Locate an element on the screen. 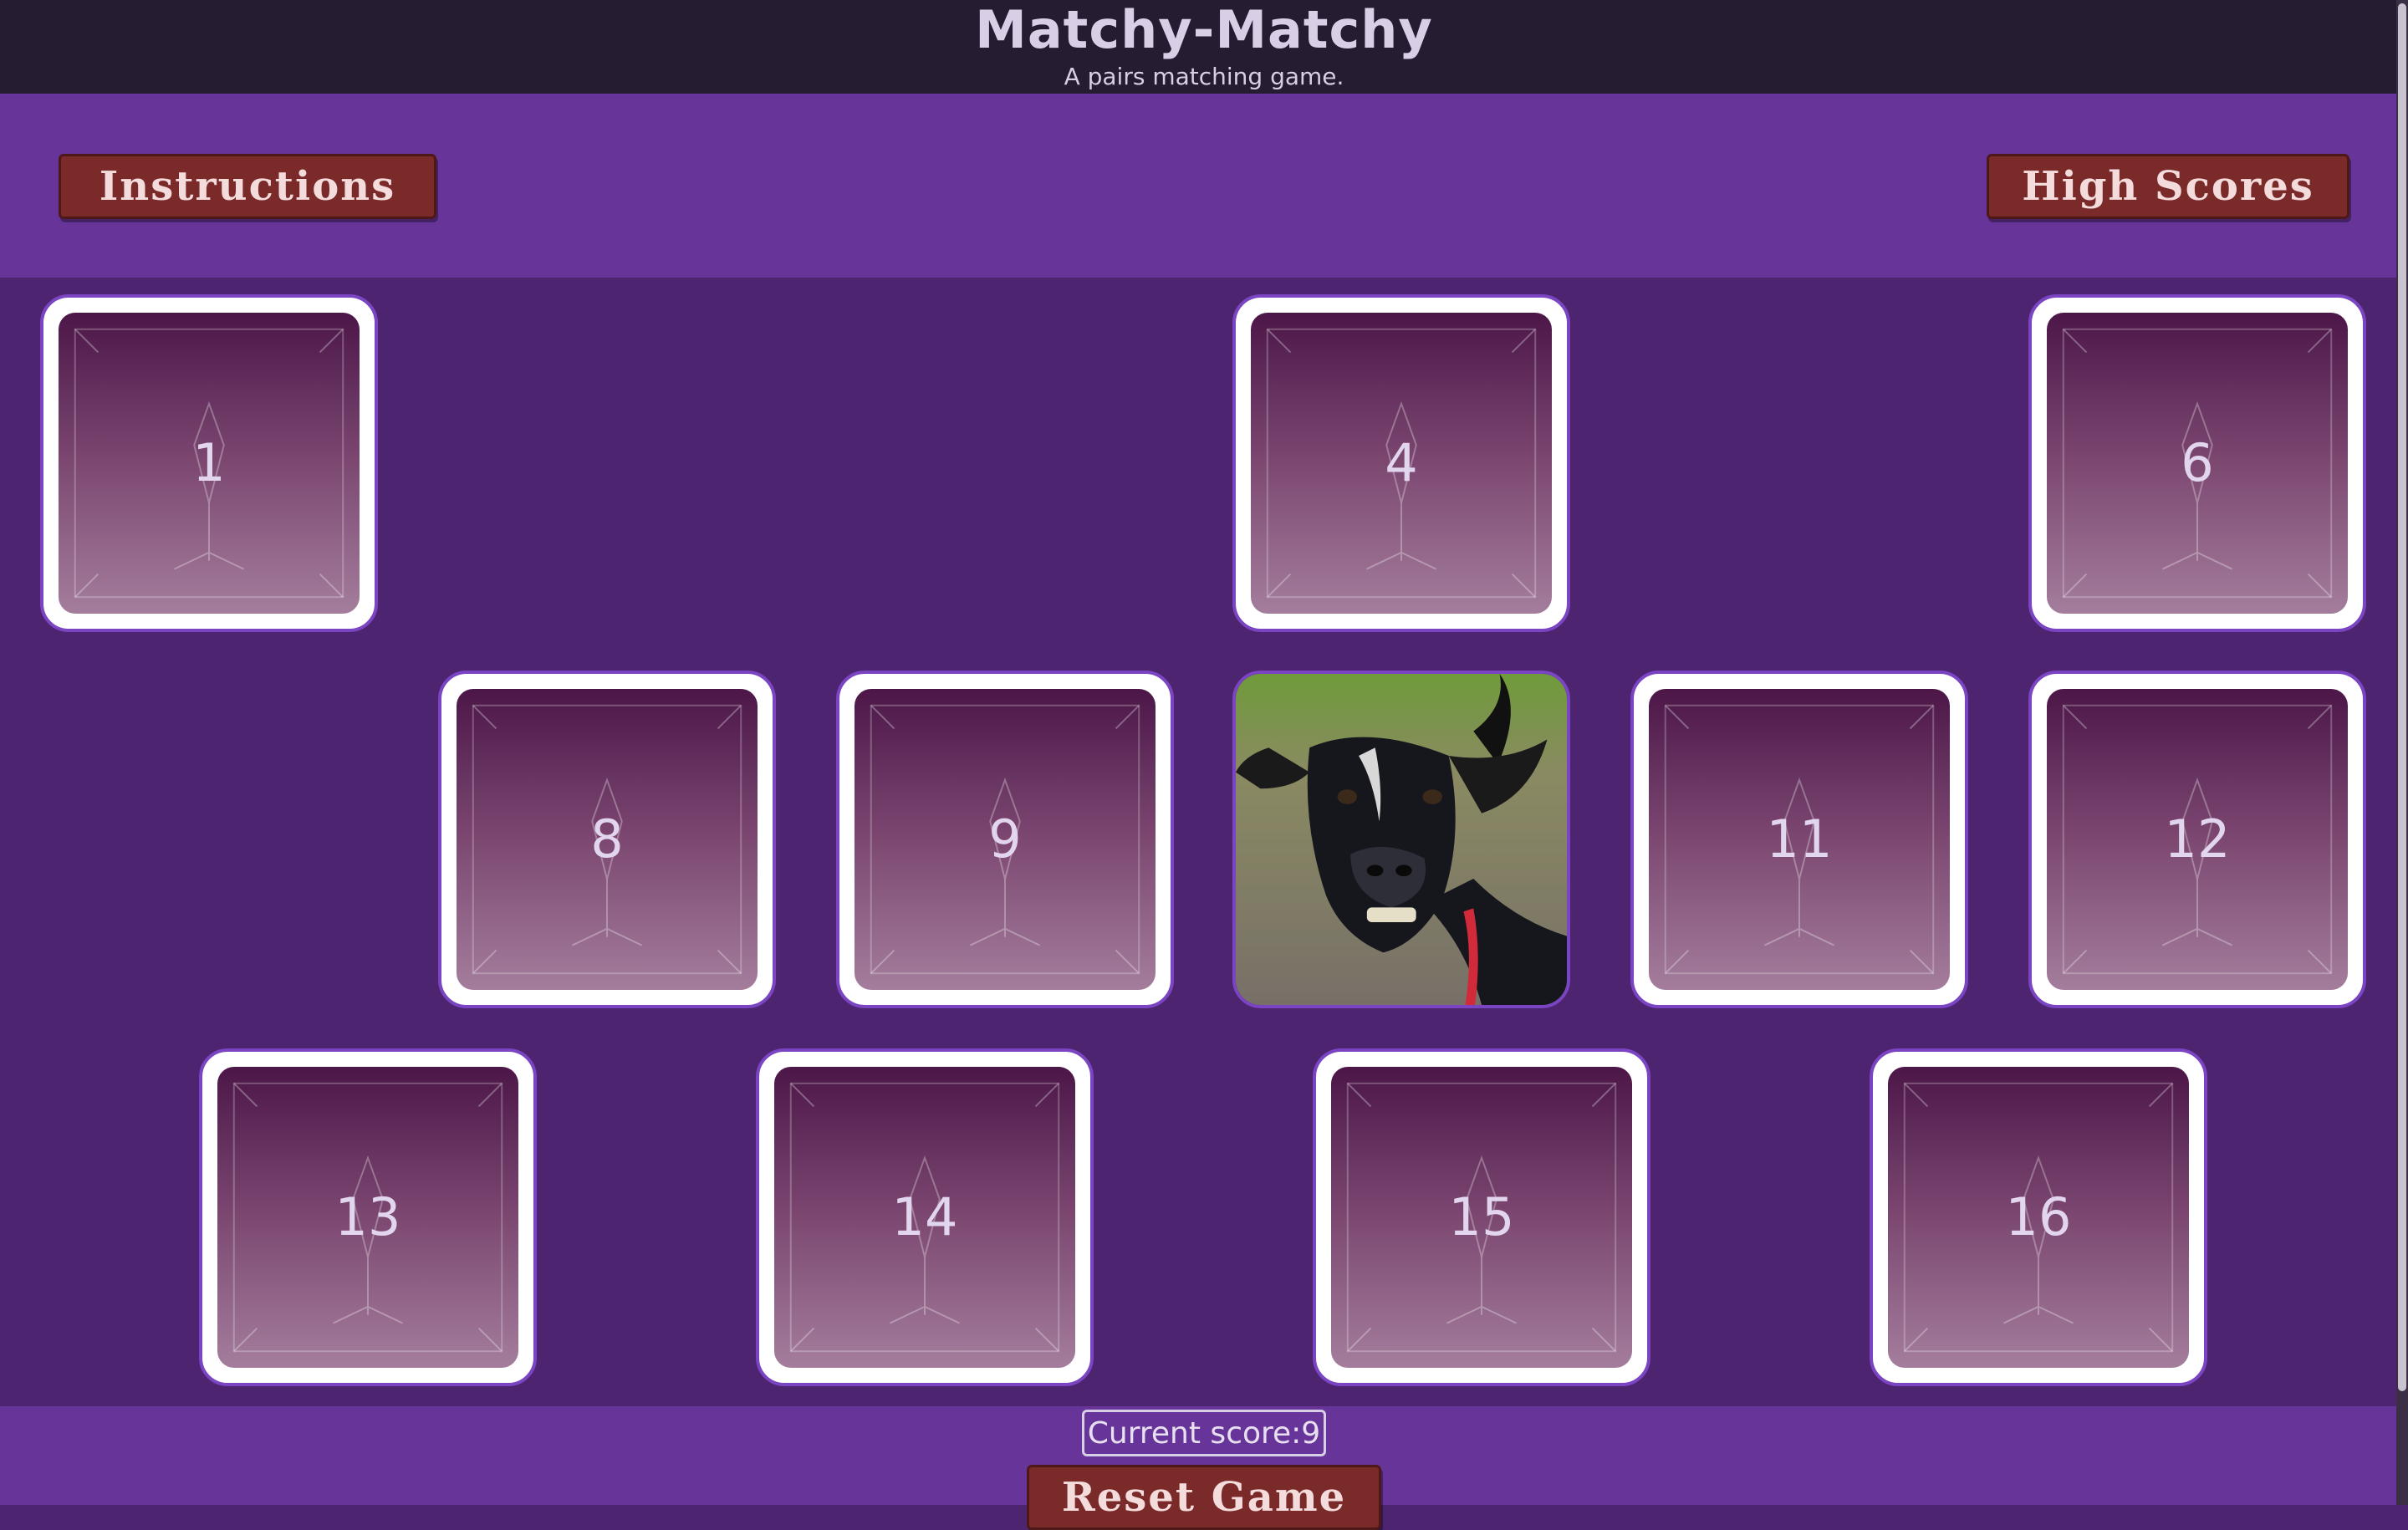  card-number: 4 is located at coordinates (1402, 462).